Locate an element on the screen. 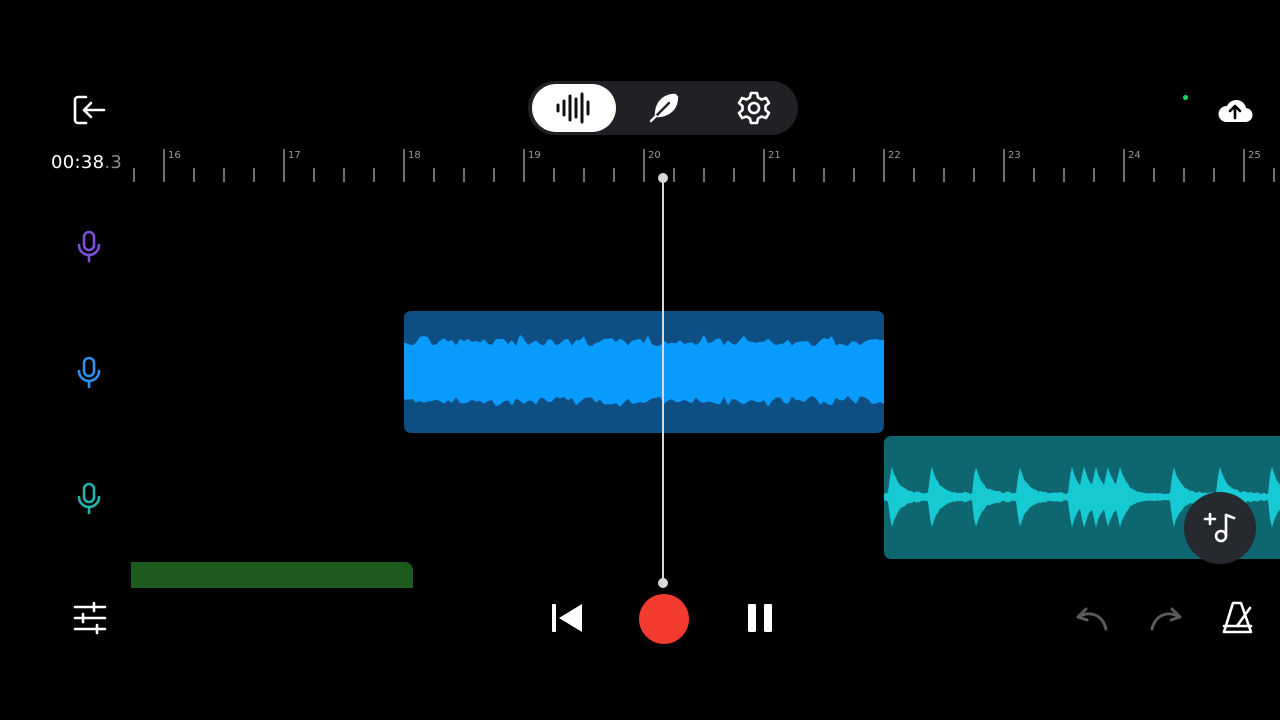 Image resolution: width=1280 pixels, height=720 pixels. mode-record-button is located at coordinates (574, 108).